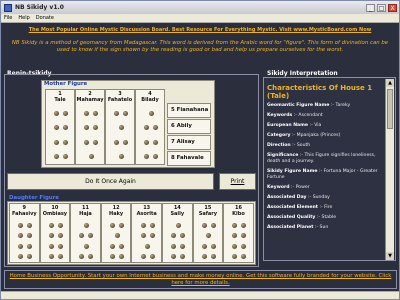  I want to click on figure-column-title: 15 Safary, so click(208, 211).